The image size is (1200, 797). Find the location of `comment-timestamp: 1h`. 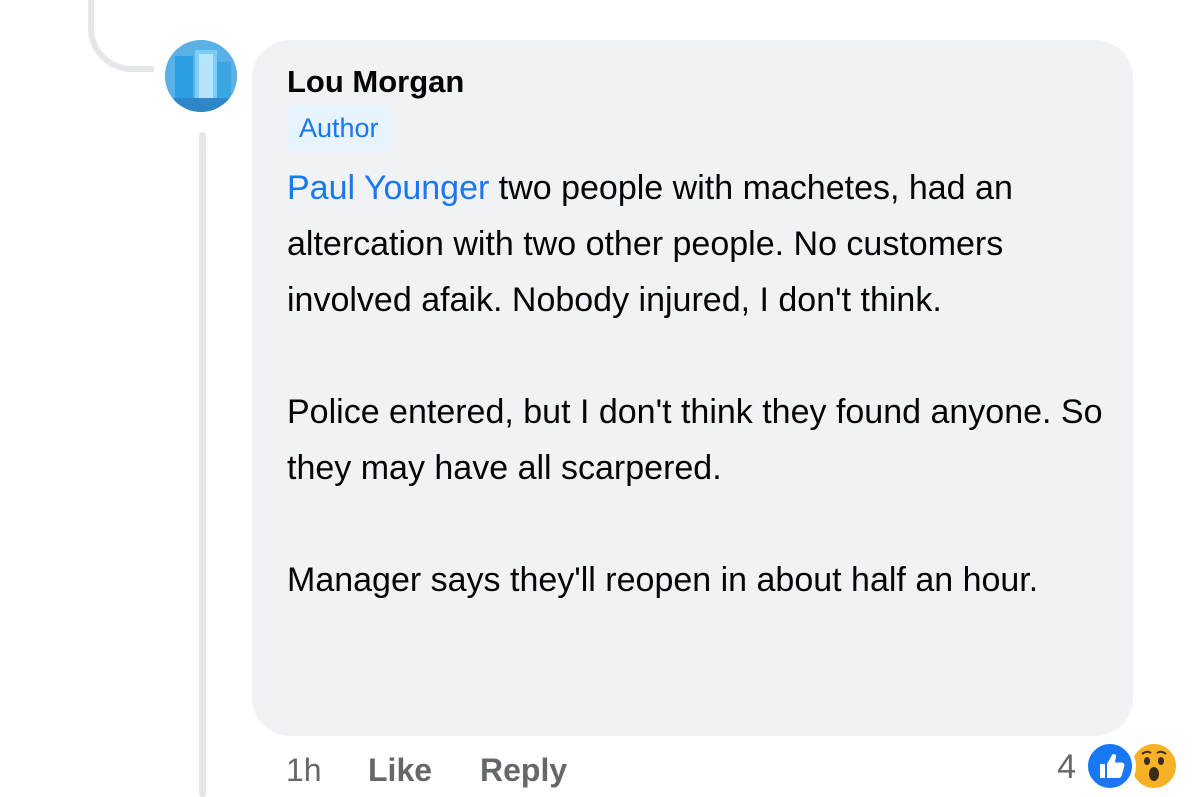

comment-timestamp: 1h is located at coordinates (304, 770).